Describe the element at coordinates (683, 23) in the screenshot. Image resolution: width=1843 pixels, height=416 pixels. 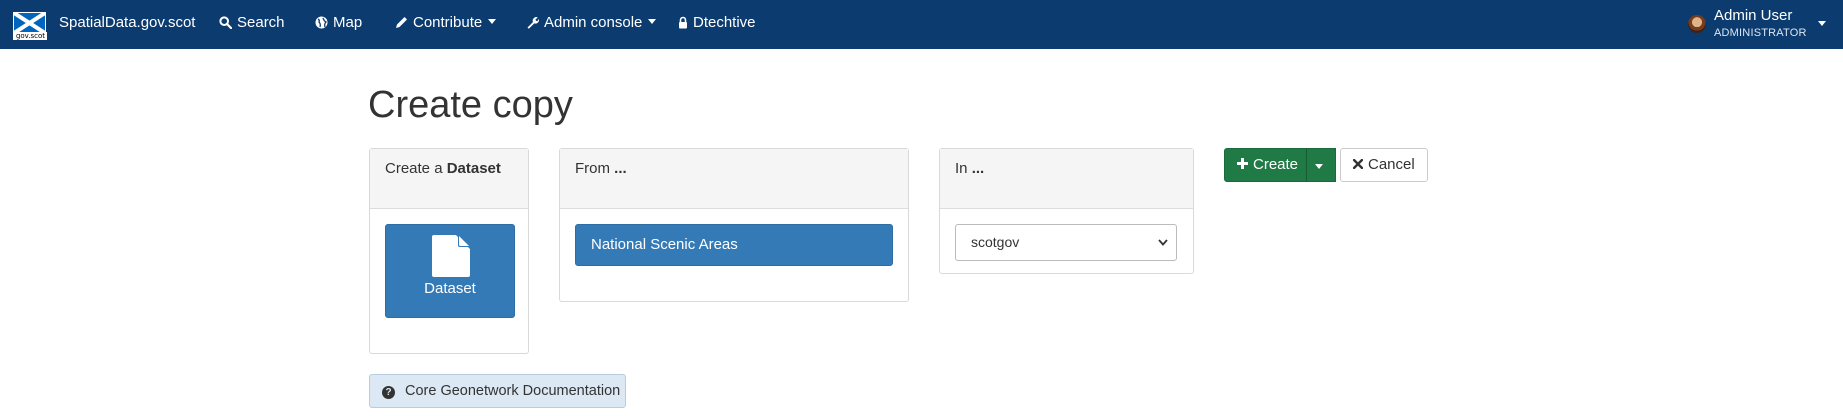
I see `lock-icon` at that location.